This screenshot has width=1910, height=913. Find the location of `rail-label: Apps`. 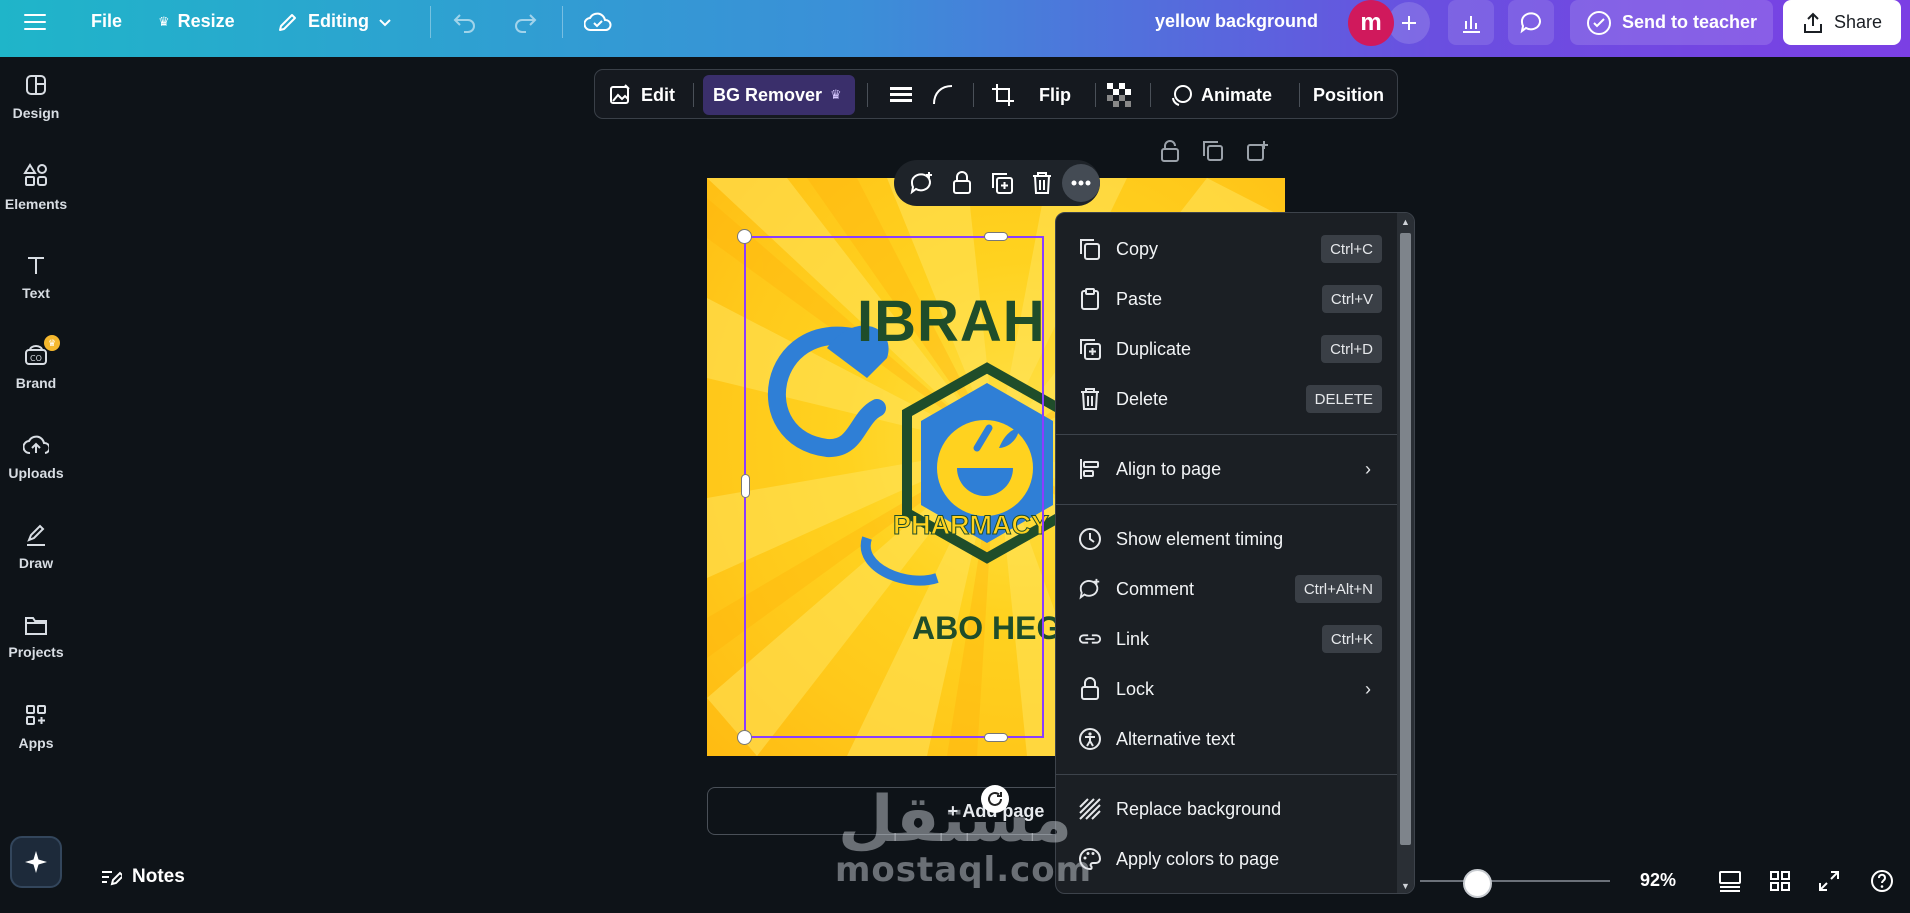

rail-label: Apps is located at coordinates (36, 743).